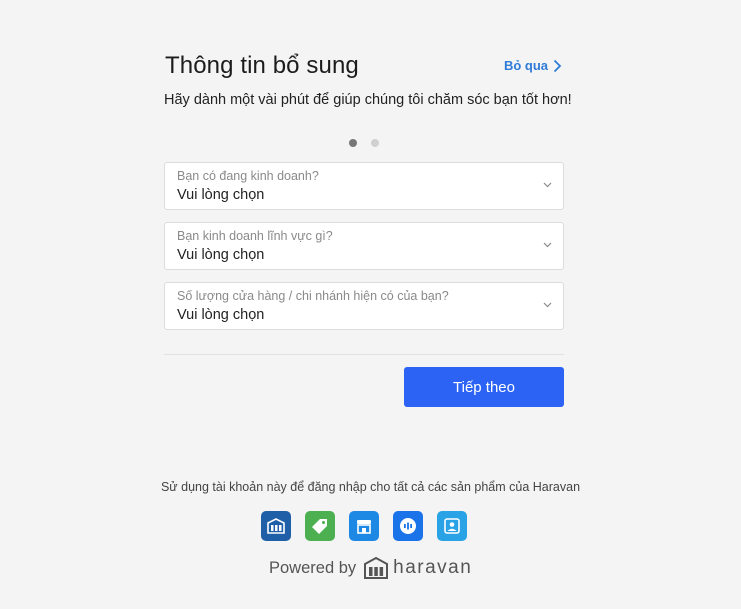  Describe the element at coordinates (557, 65) in the screenshot. I see `chevron-right-icon` at that location.